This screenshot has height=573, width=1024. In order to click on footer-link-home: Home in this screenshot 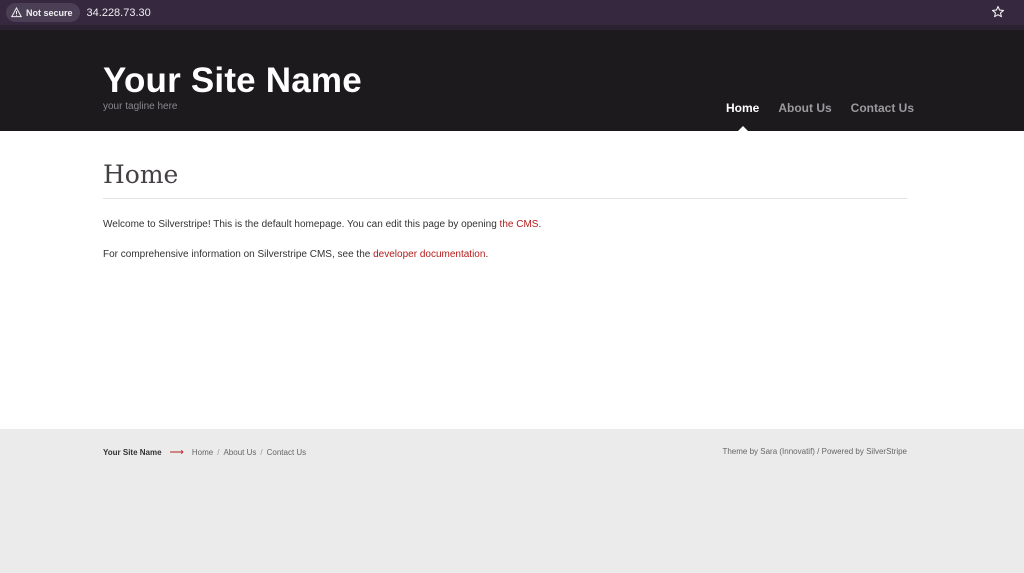, I will do `click(202, 452)`.